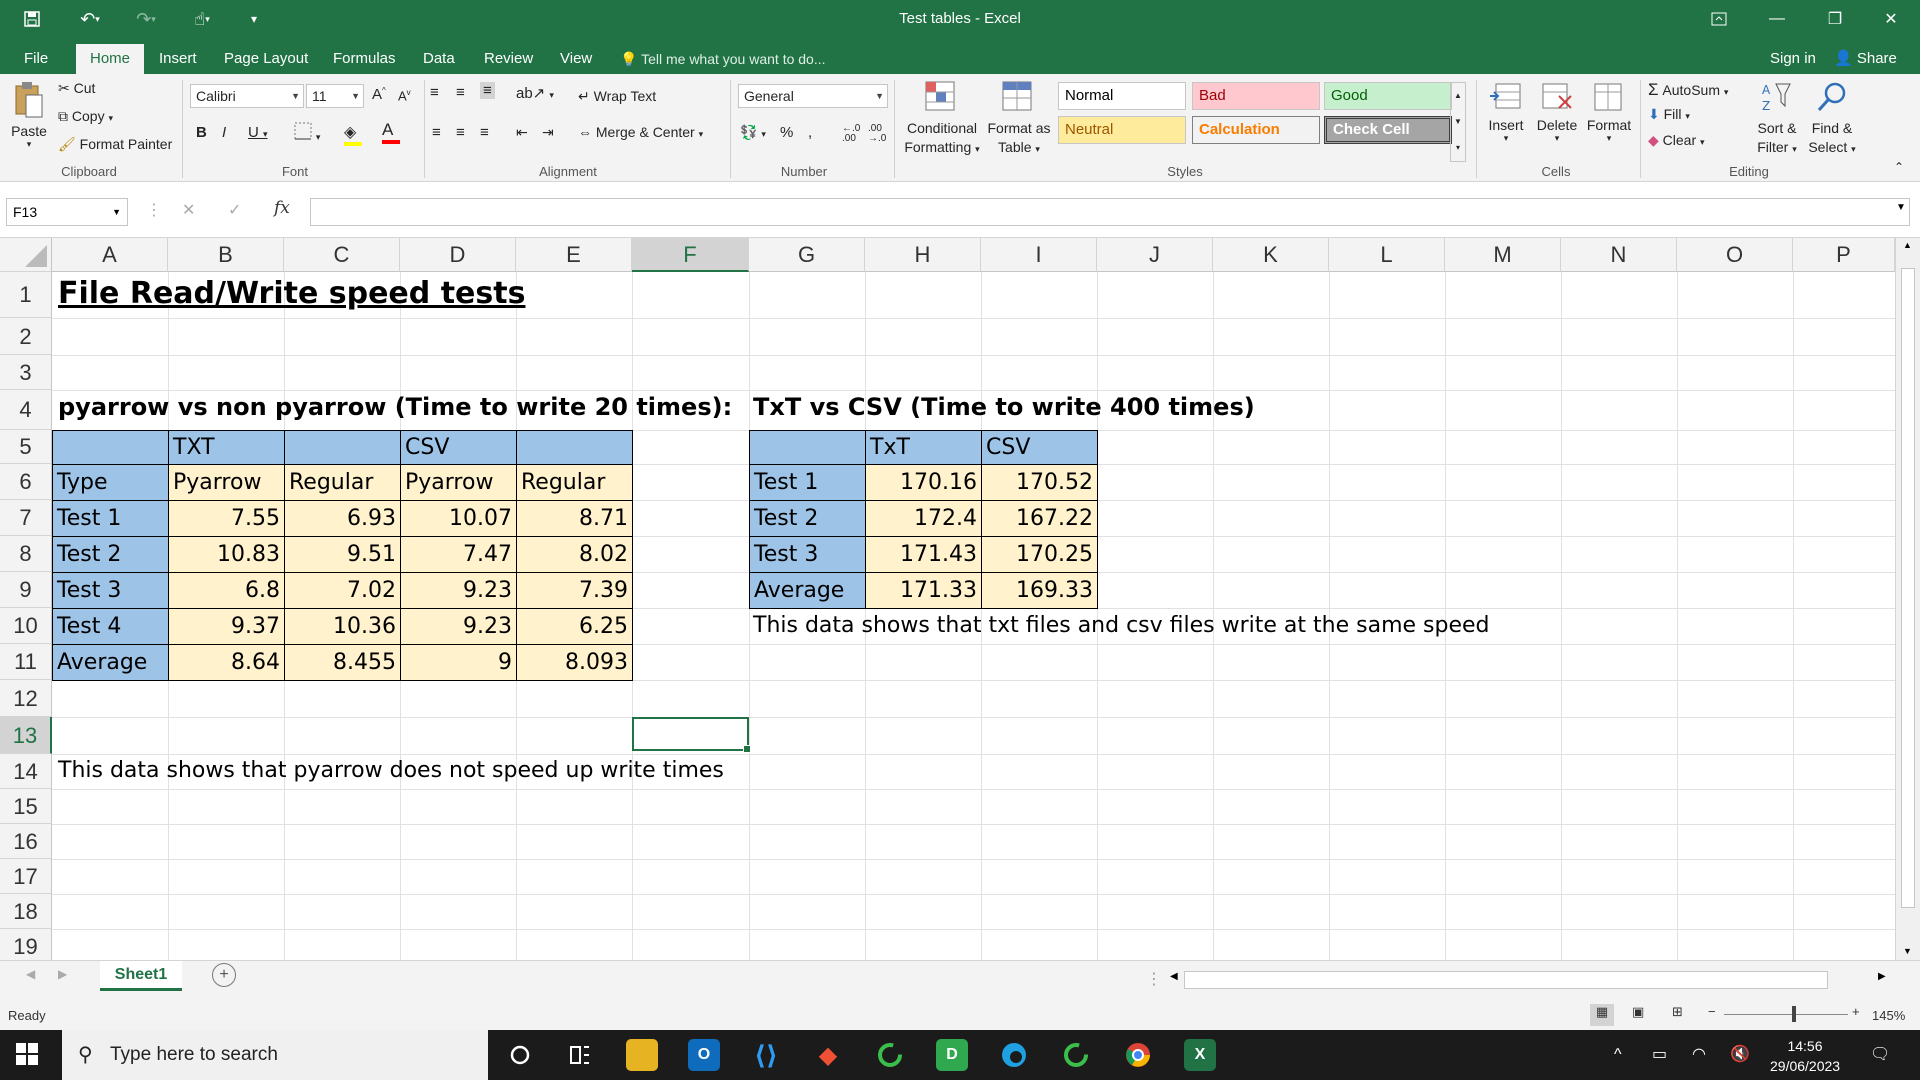 Image resolution: width=1920 pixels, height=1080 pixels. What do you see at coordinates (1154, 979) in the screenshot?
I see `split-handle-icon: ⋮` at bounding box center [1154, 979].